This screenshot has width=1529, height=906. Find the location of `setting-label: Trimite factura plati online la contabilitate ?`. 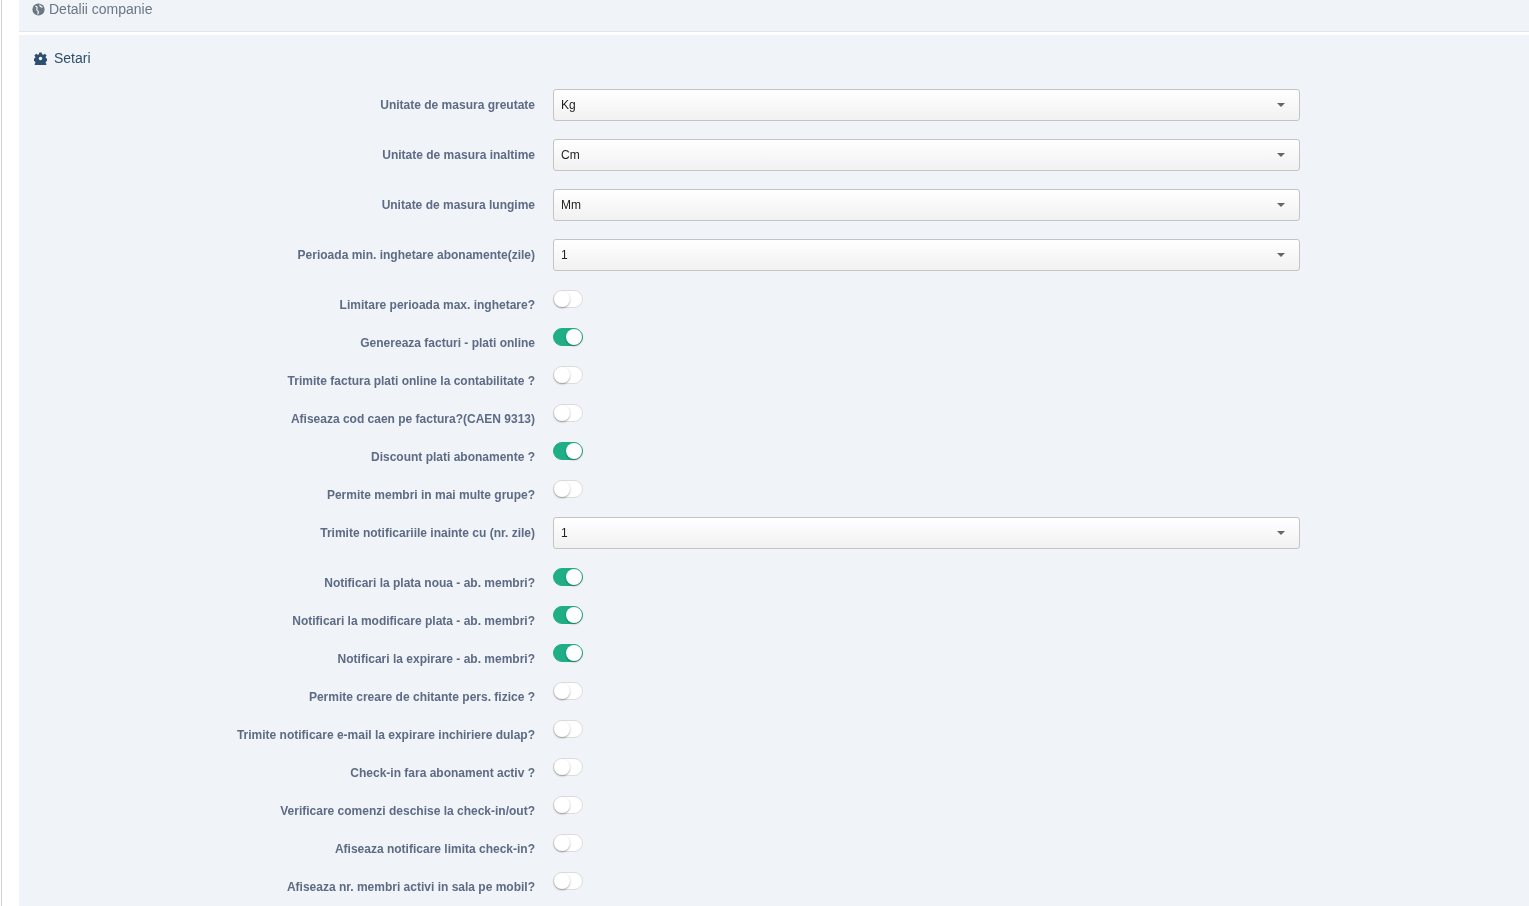

setting-label: Trimite factura plati online la contabilitate ? is located at coordinates (410, 381).